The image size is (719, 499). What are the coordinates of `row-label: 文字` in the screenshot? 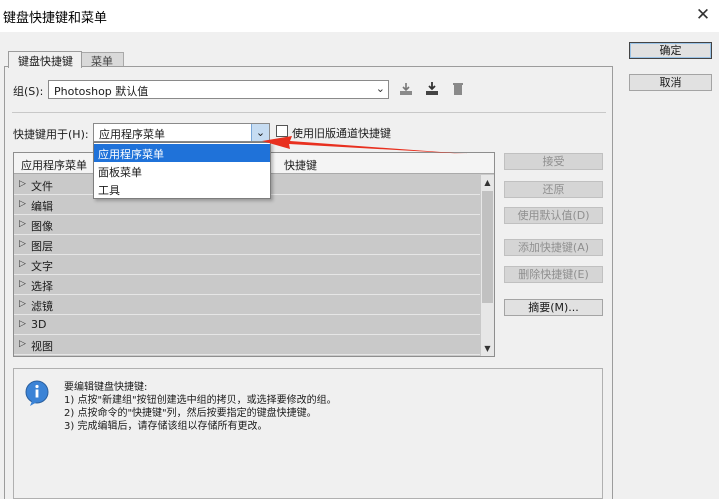 It's located at (42, 266).